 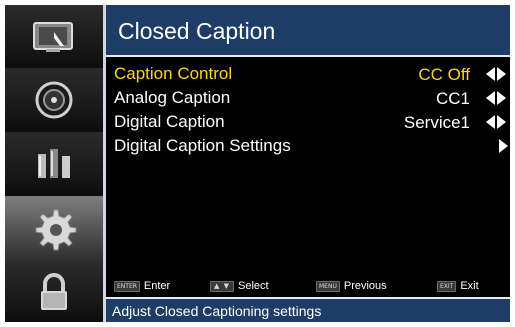 What do you see at coordinates (172, 97) in the screenshot?
I see `menu-item-label: Analog Caption` at bounding box center [172, 97].